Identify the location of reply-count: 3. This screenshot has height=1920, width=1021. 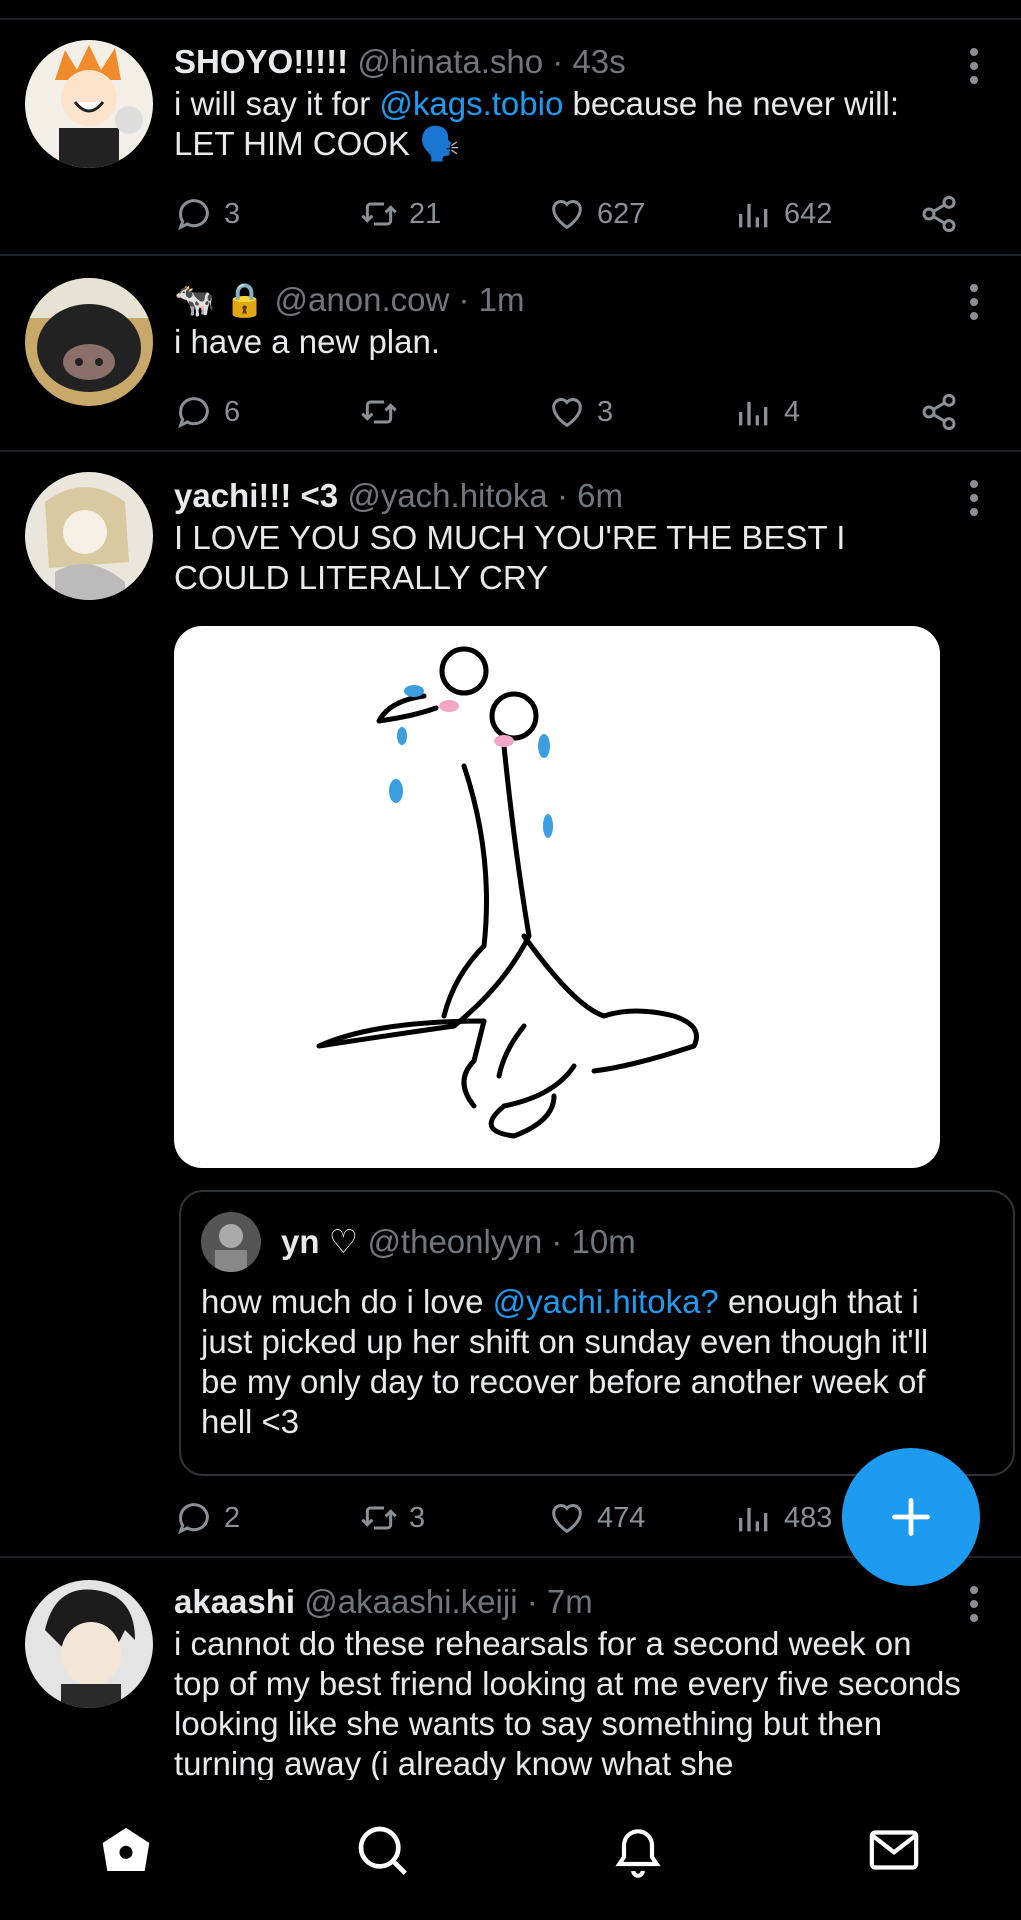
(232, 213).